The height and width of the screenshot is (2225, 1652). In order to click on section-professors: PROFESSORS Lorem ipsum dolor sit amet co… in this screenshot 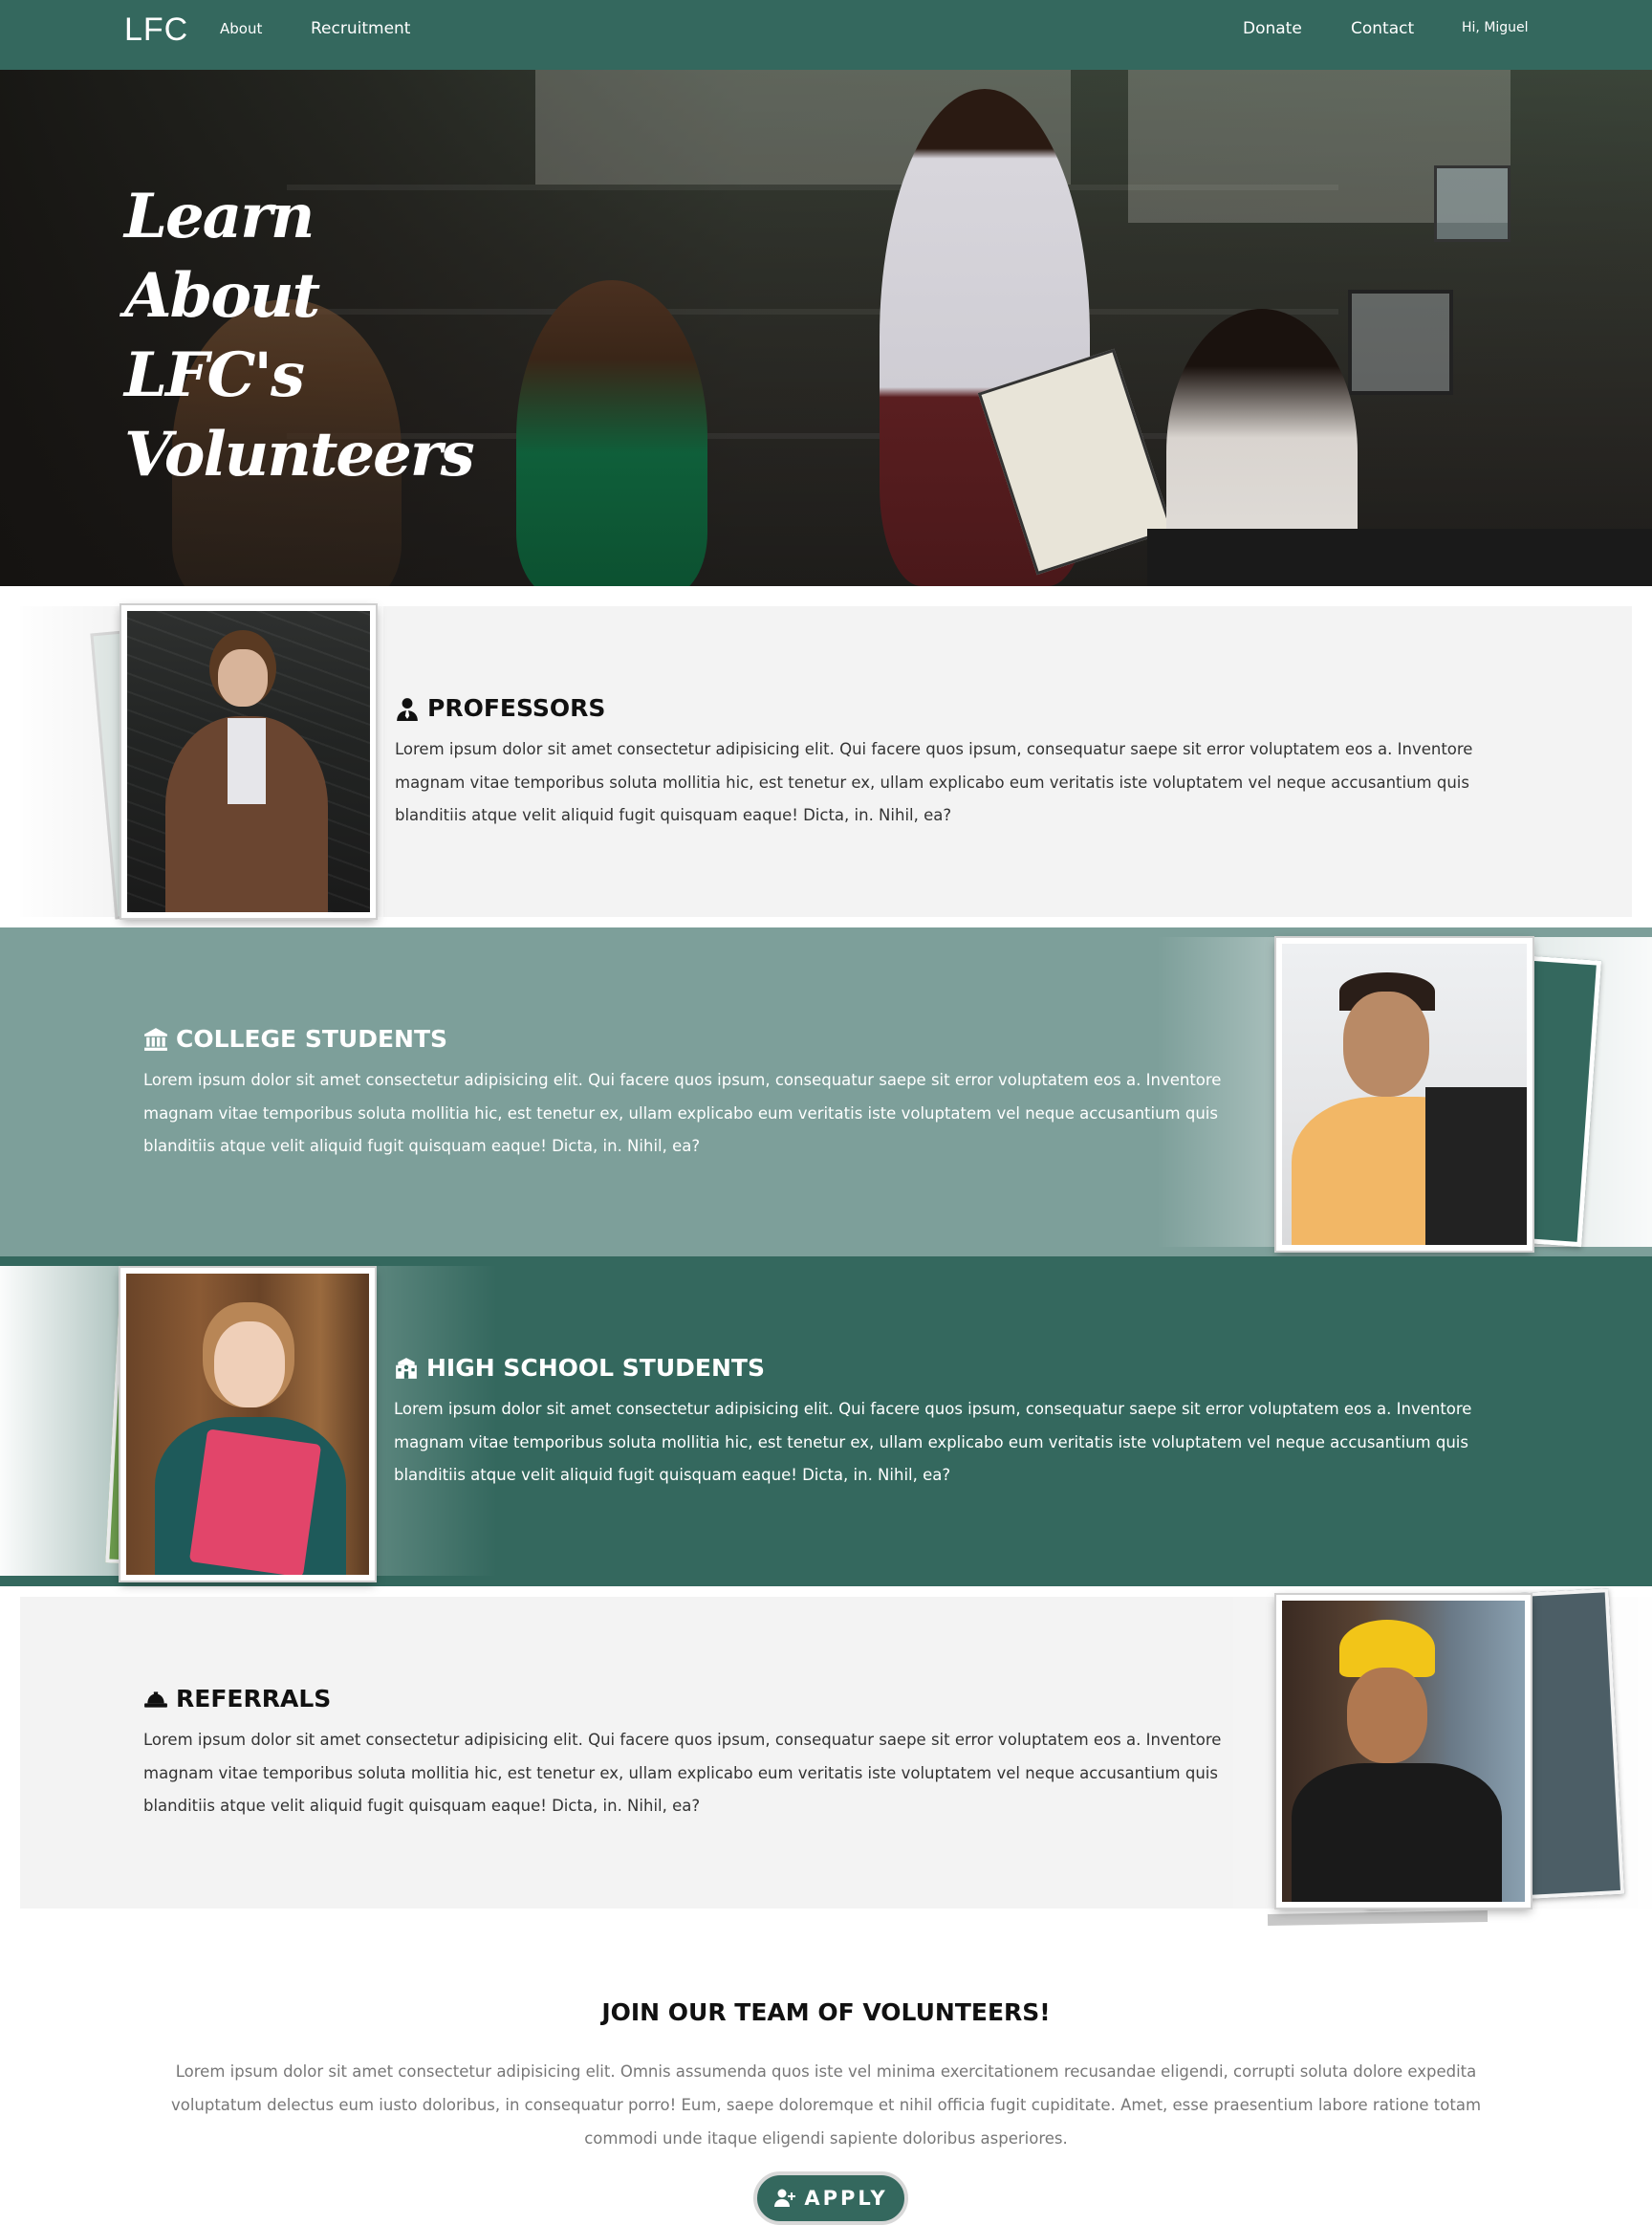, I will do `click(826, 763)`.